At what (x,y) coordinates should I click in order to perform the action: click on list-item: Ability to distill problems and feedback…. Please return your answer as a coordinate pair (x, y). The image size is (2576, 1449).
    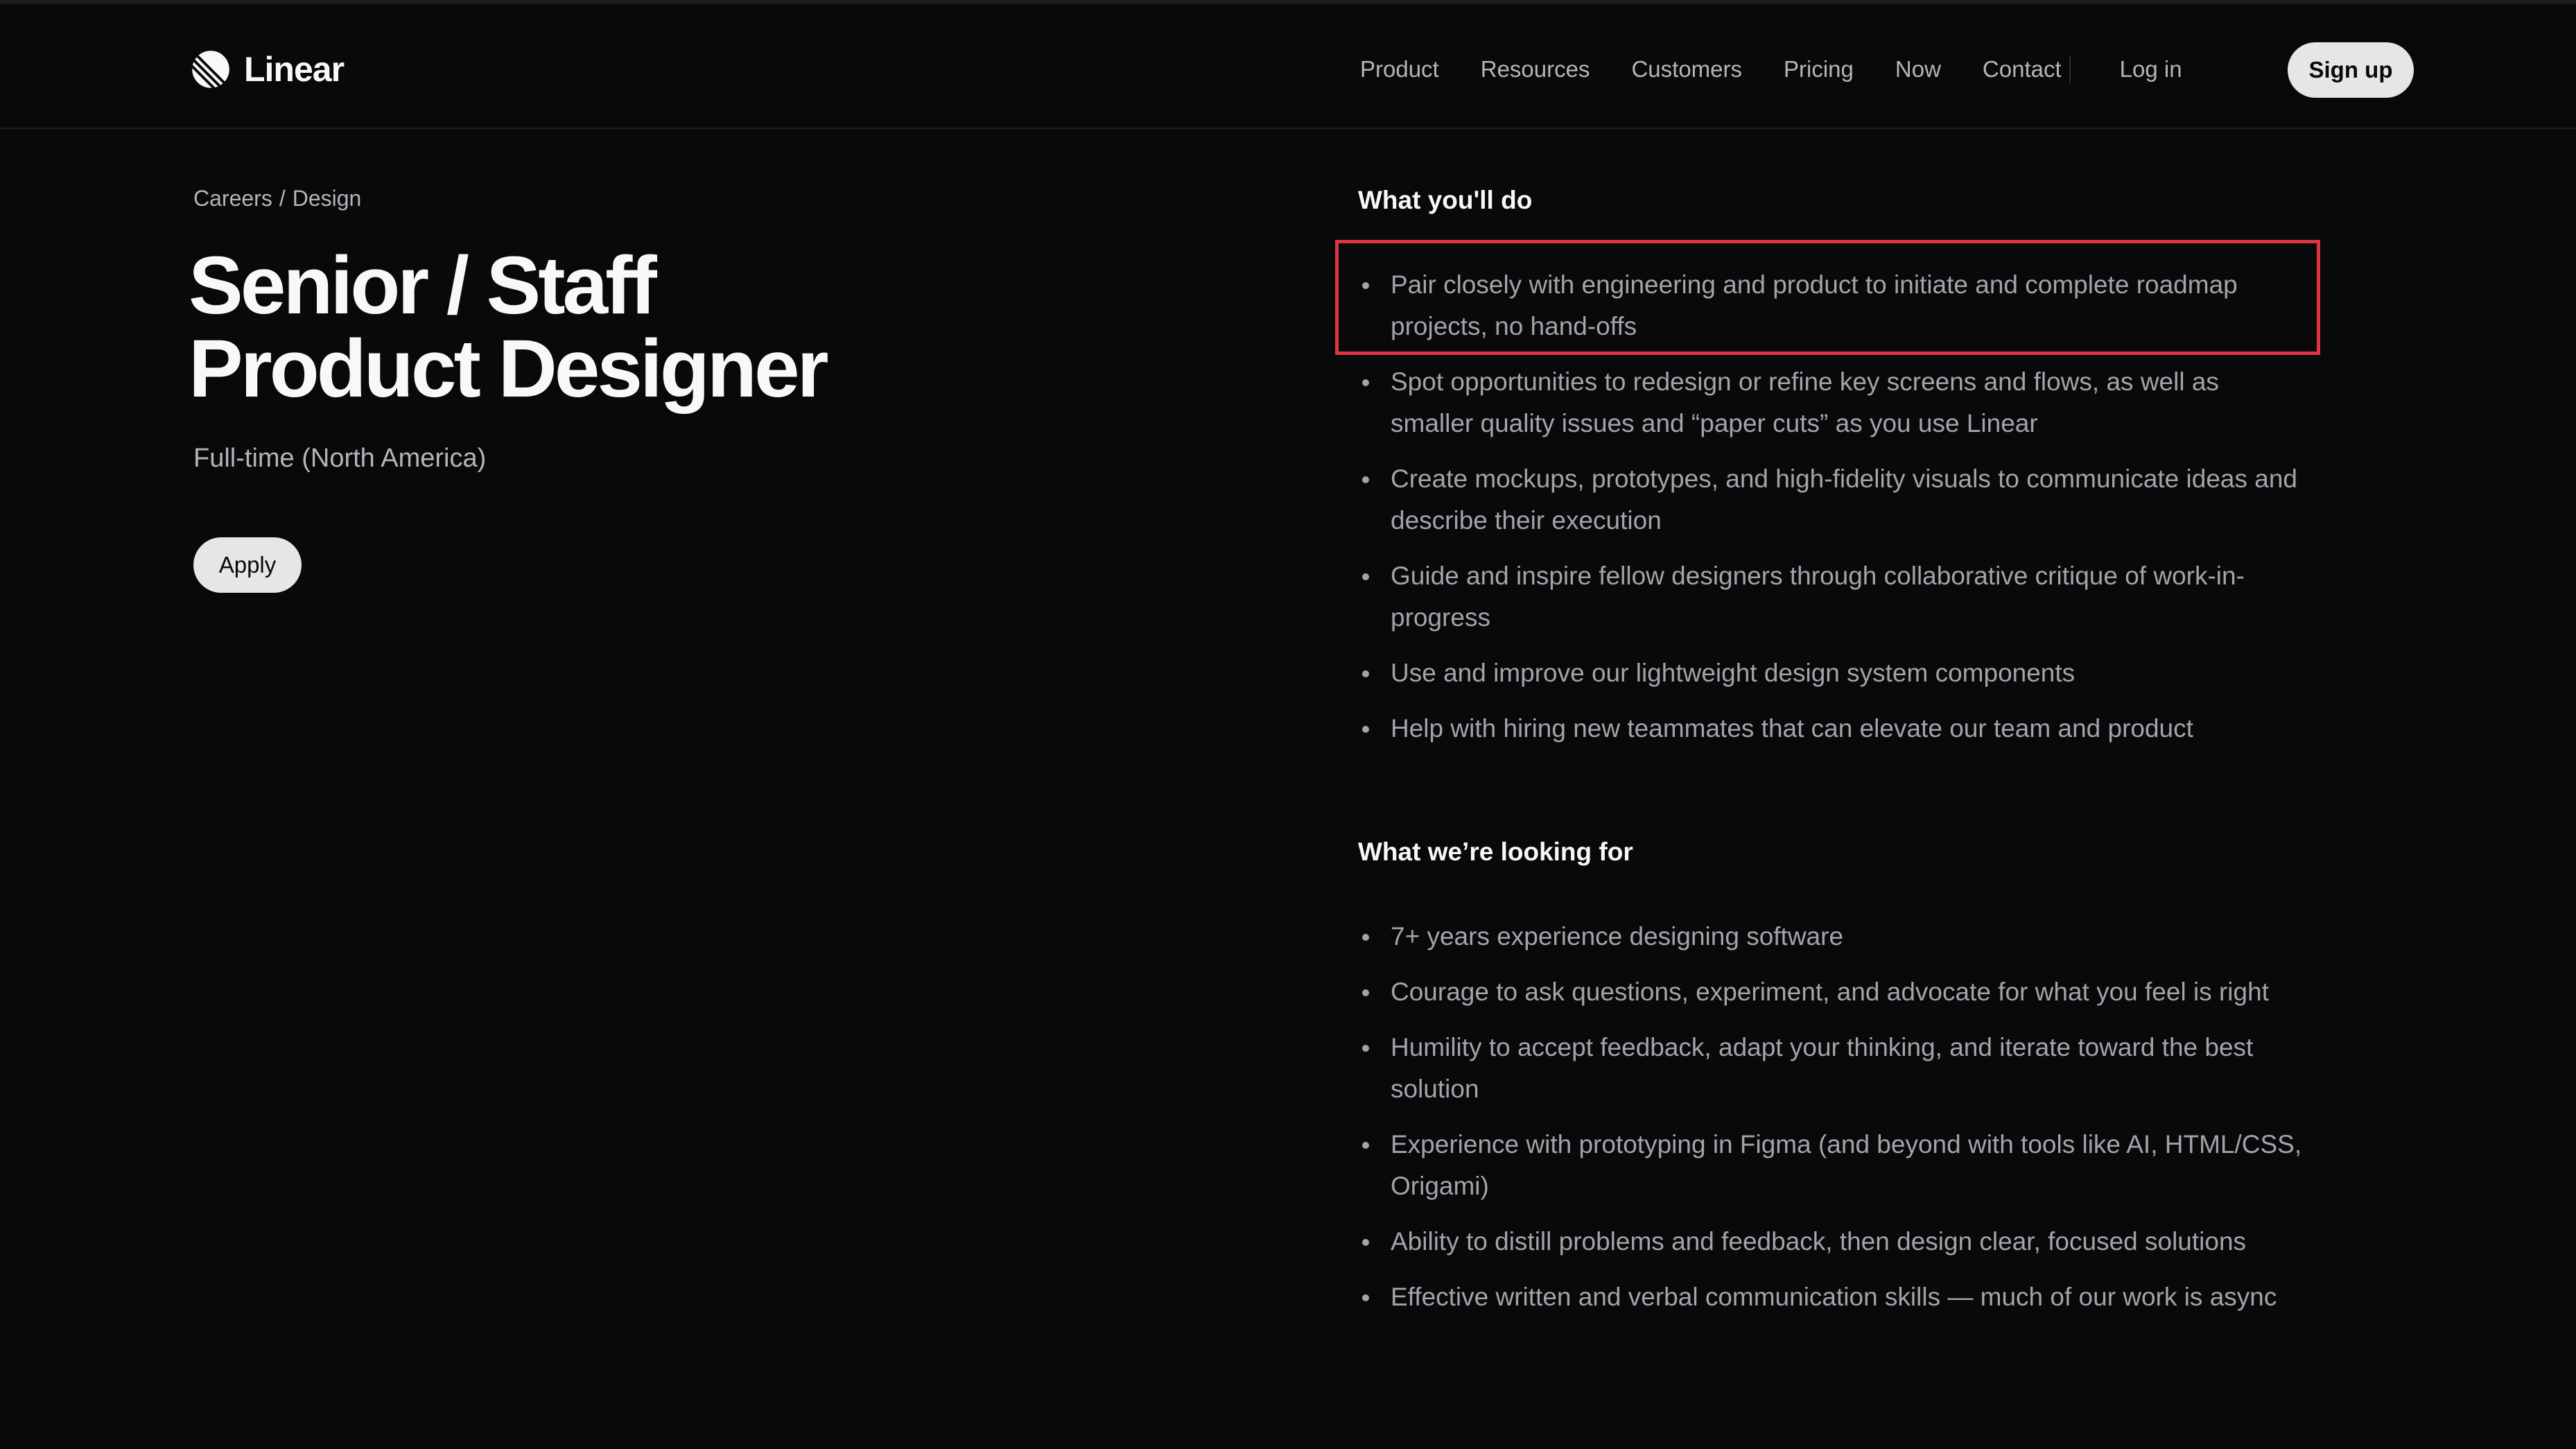
    Looking at the image, I should click on (1833, 1242).